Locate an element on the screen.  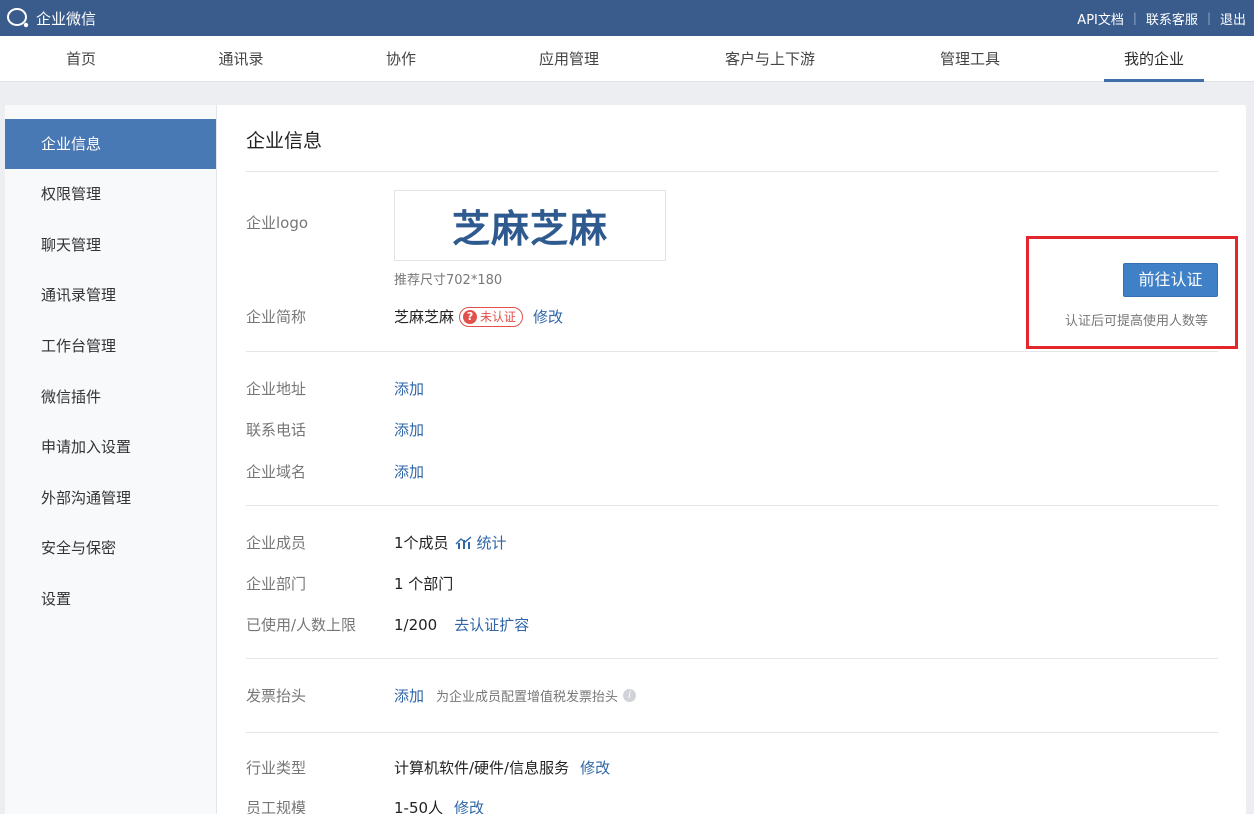
stats-link: 统计 is located at coordinates (492, 542).